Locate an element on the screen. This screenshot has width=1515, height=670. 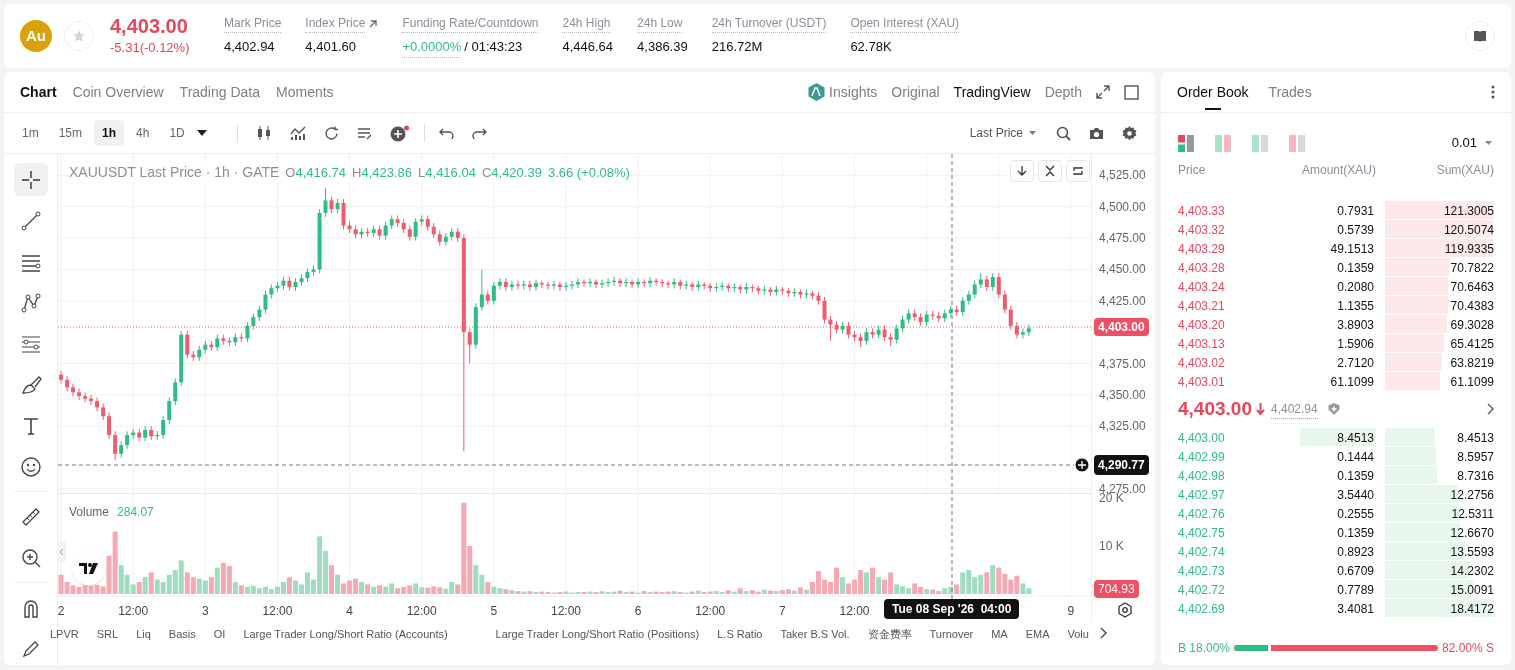
order-sum: 8.4513 is located at coordinates (1475, 438).